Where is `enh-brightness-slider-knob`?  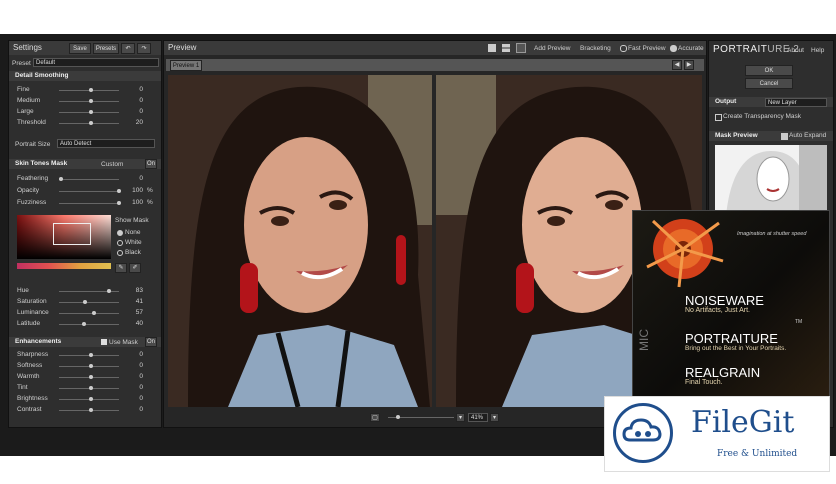
enh-brightness-slider-knob is located at coordinates (91, 399).